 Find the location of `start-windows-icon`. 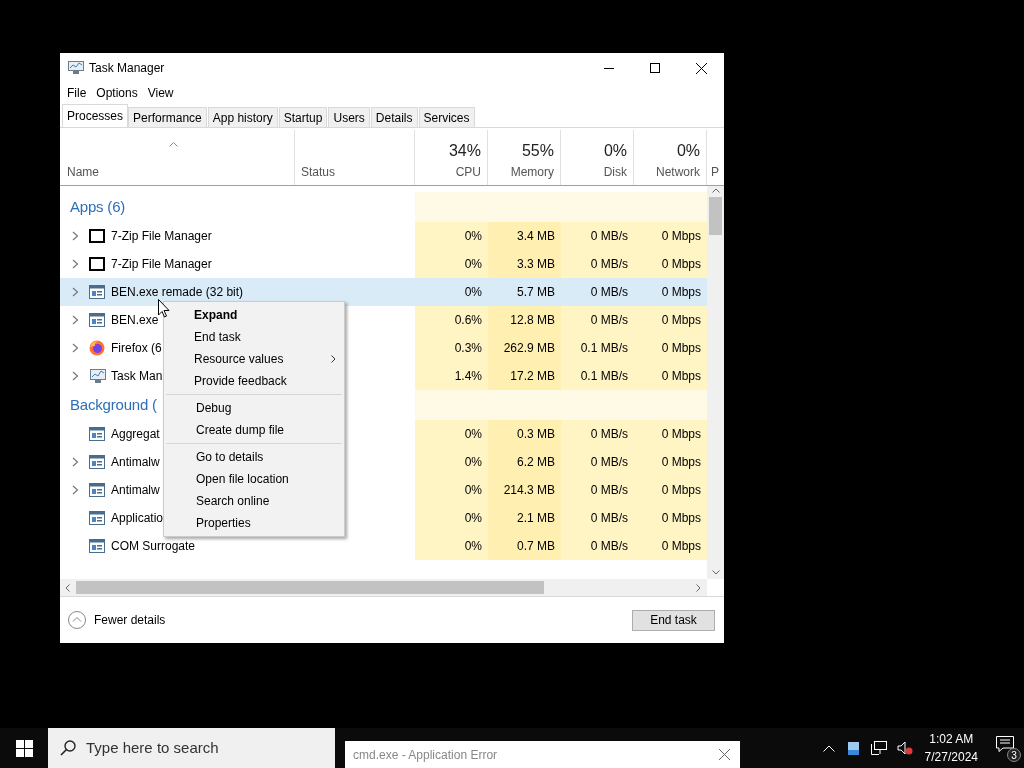

start-windows-icon is located at coordinates (24, 748).